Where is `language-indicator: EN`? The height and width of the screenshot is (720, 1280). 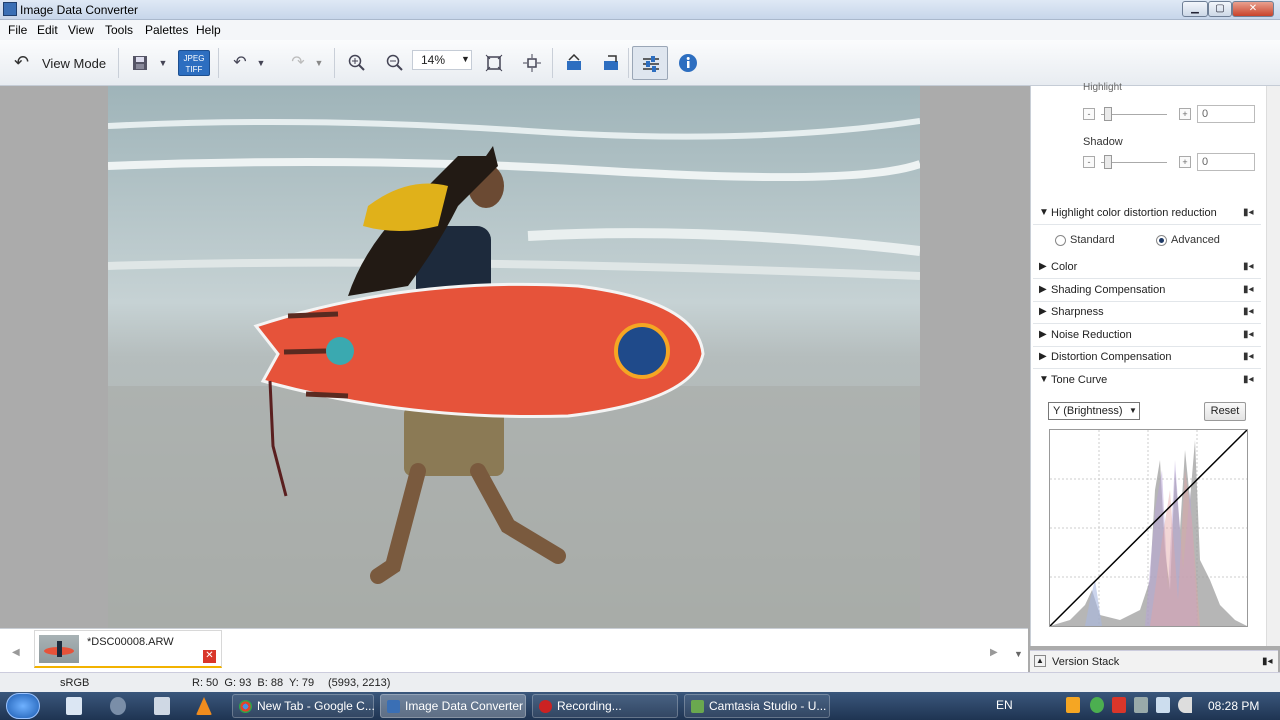 language-indicator: EN is located at coordinates (1004, 705).